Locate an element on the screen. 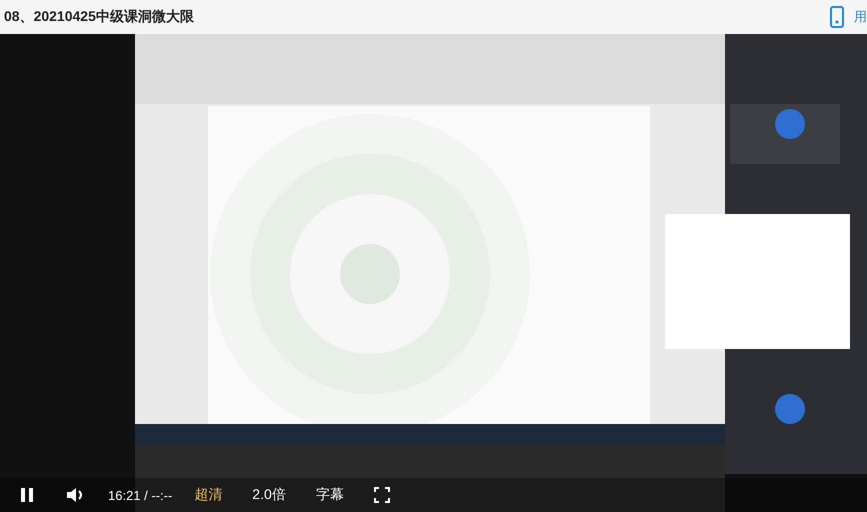  phone-icon is located at coordinates (837, 17).